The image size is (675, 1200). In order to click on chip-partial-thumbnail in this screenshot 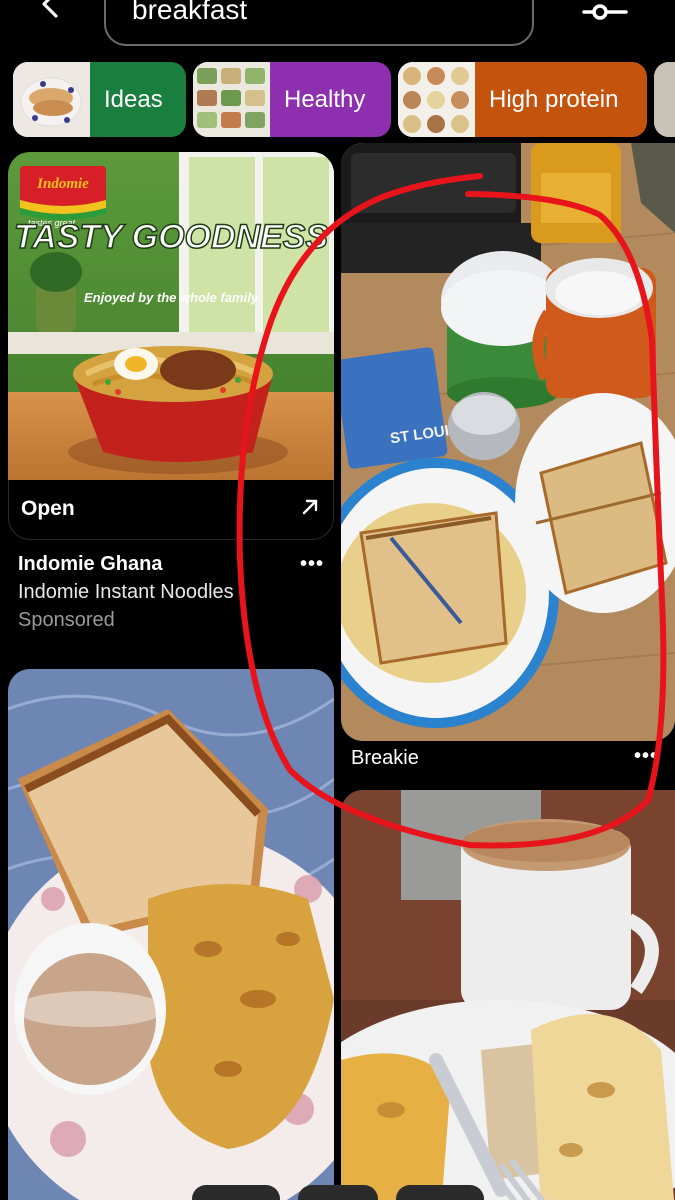, I will do `click(664, 99)`.